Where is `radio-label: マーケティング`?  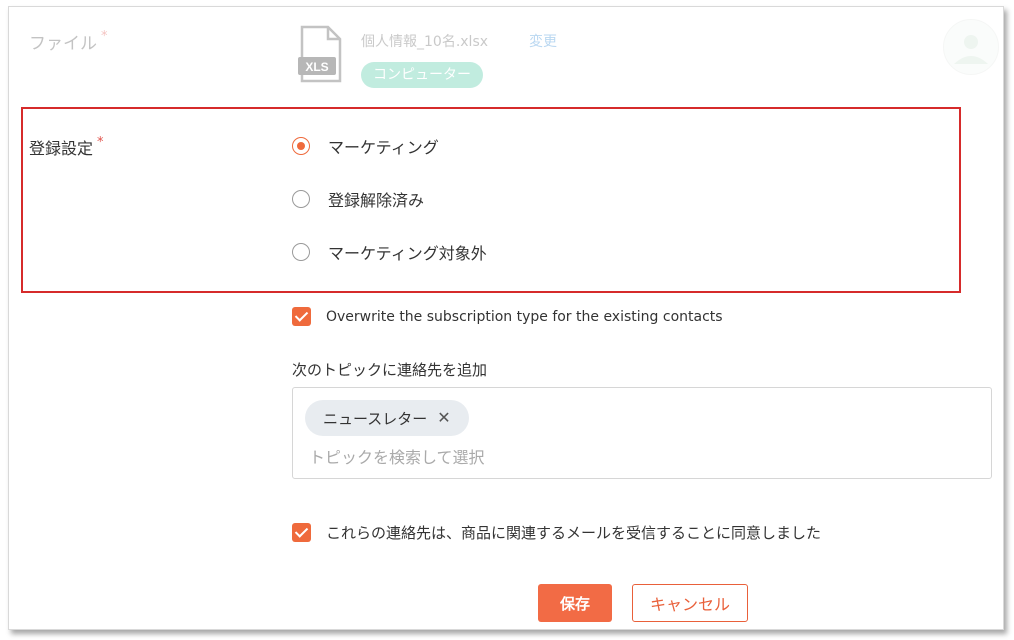
radio-label: マーケティング is located at coordinates (383, 147).